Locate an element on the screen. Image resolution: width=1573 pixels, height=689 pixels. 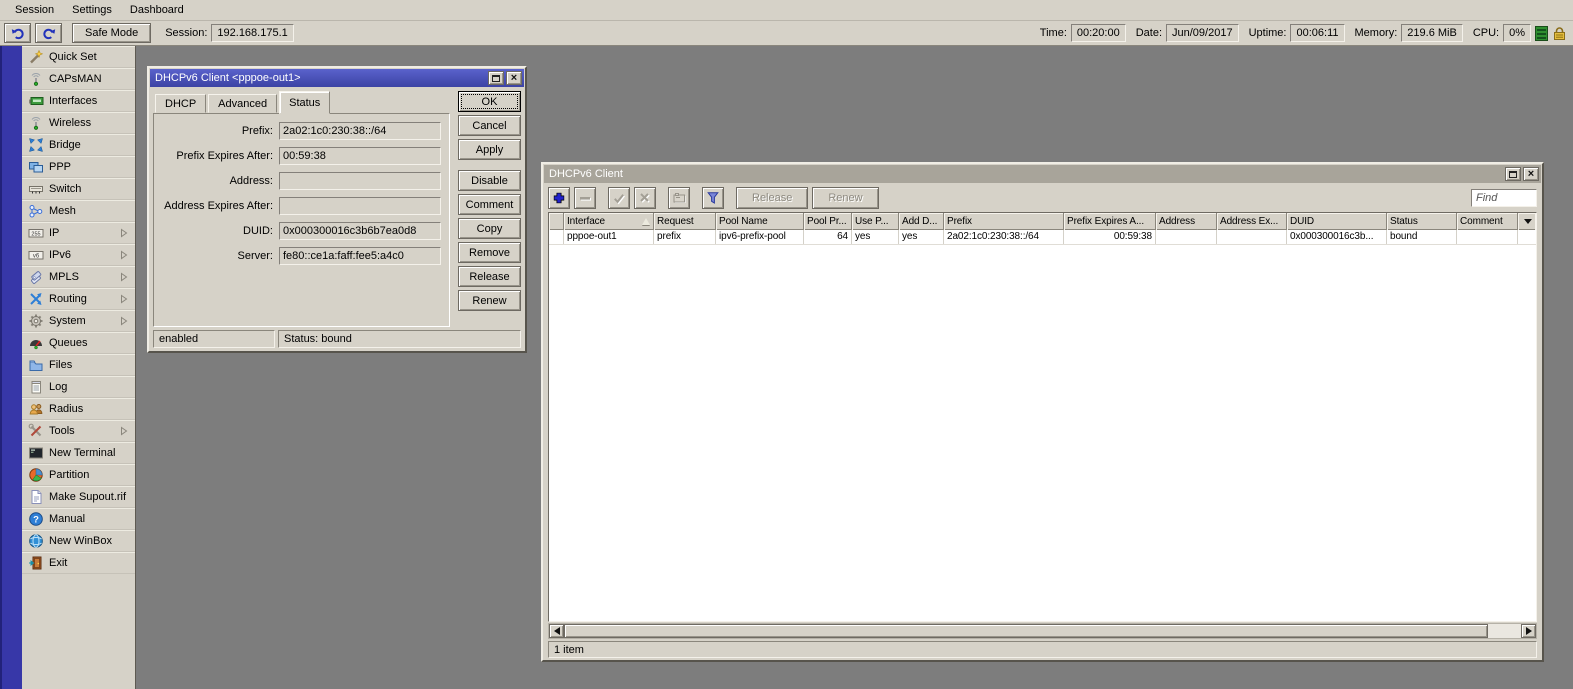
lock-icon is located at coordinates (1559, 33).